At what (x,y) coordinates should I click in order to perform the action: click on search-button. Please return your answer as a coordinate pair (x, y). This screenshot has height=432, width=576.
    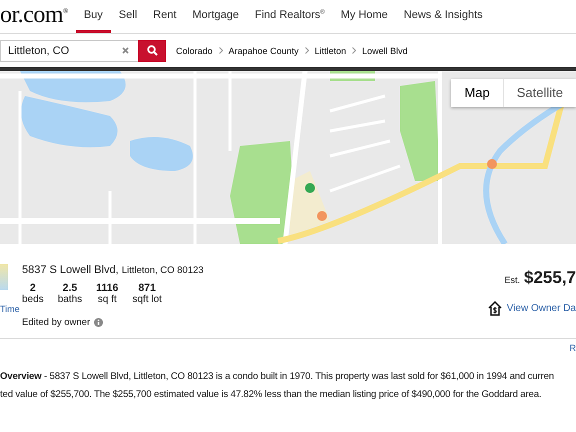
    Looking at the image, I should click on (152, 51).